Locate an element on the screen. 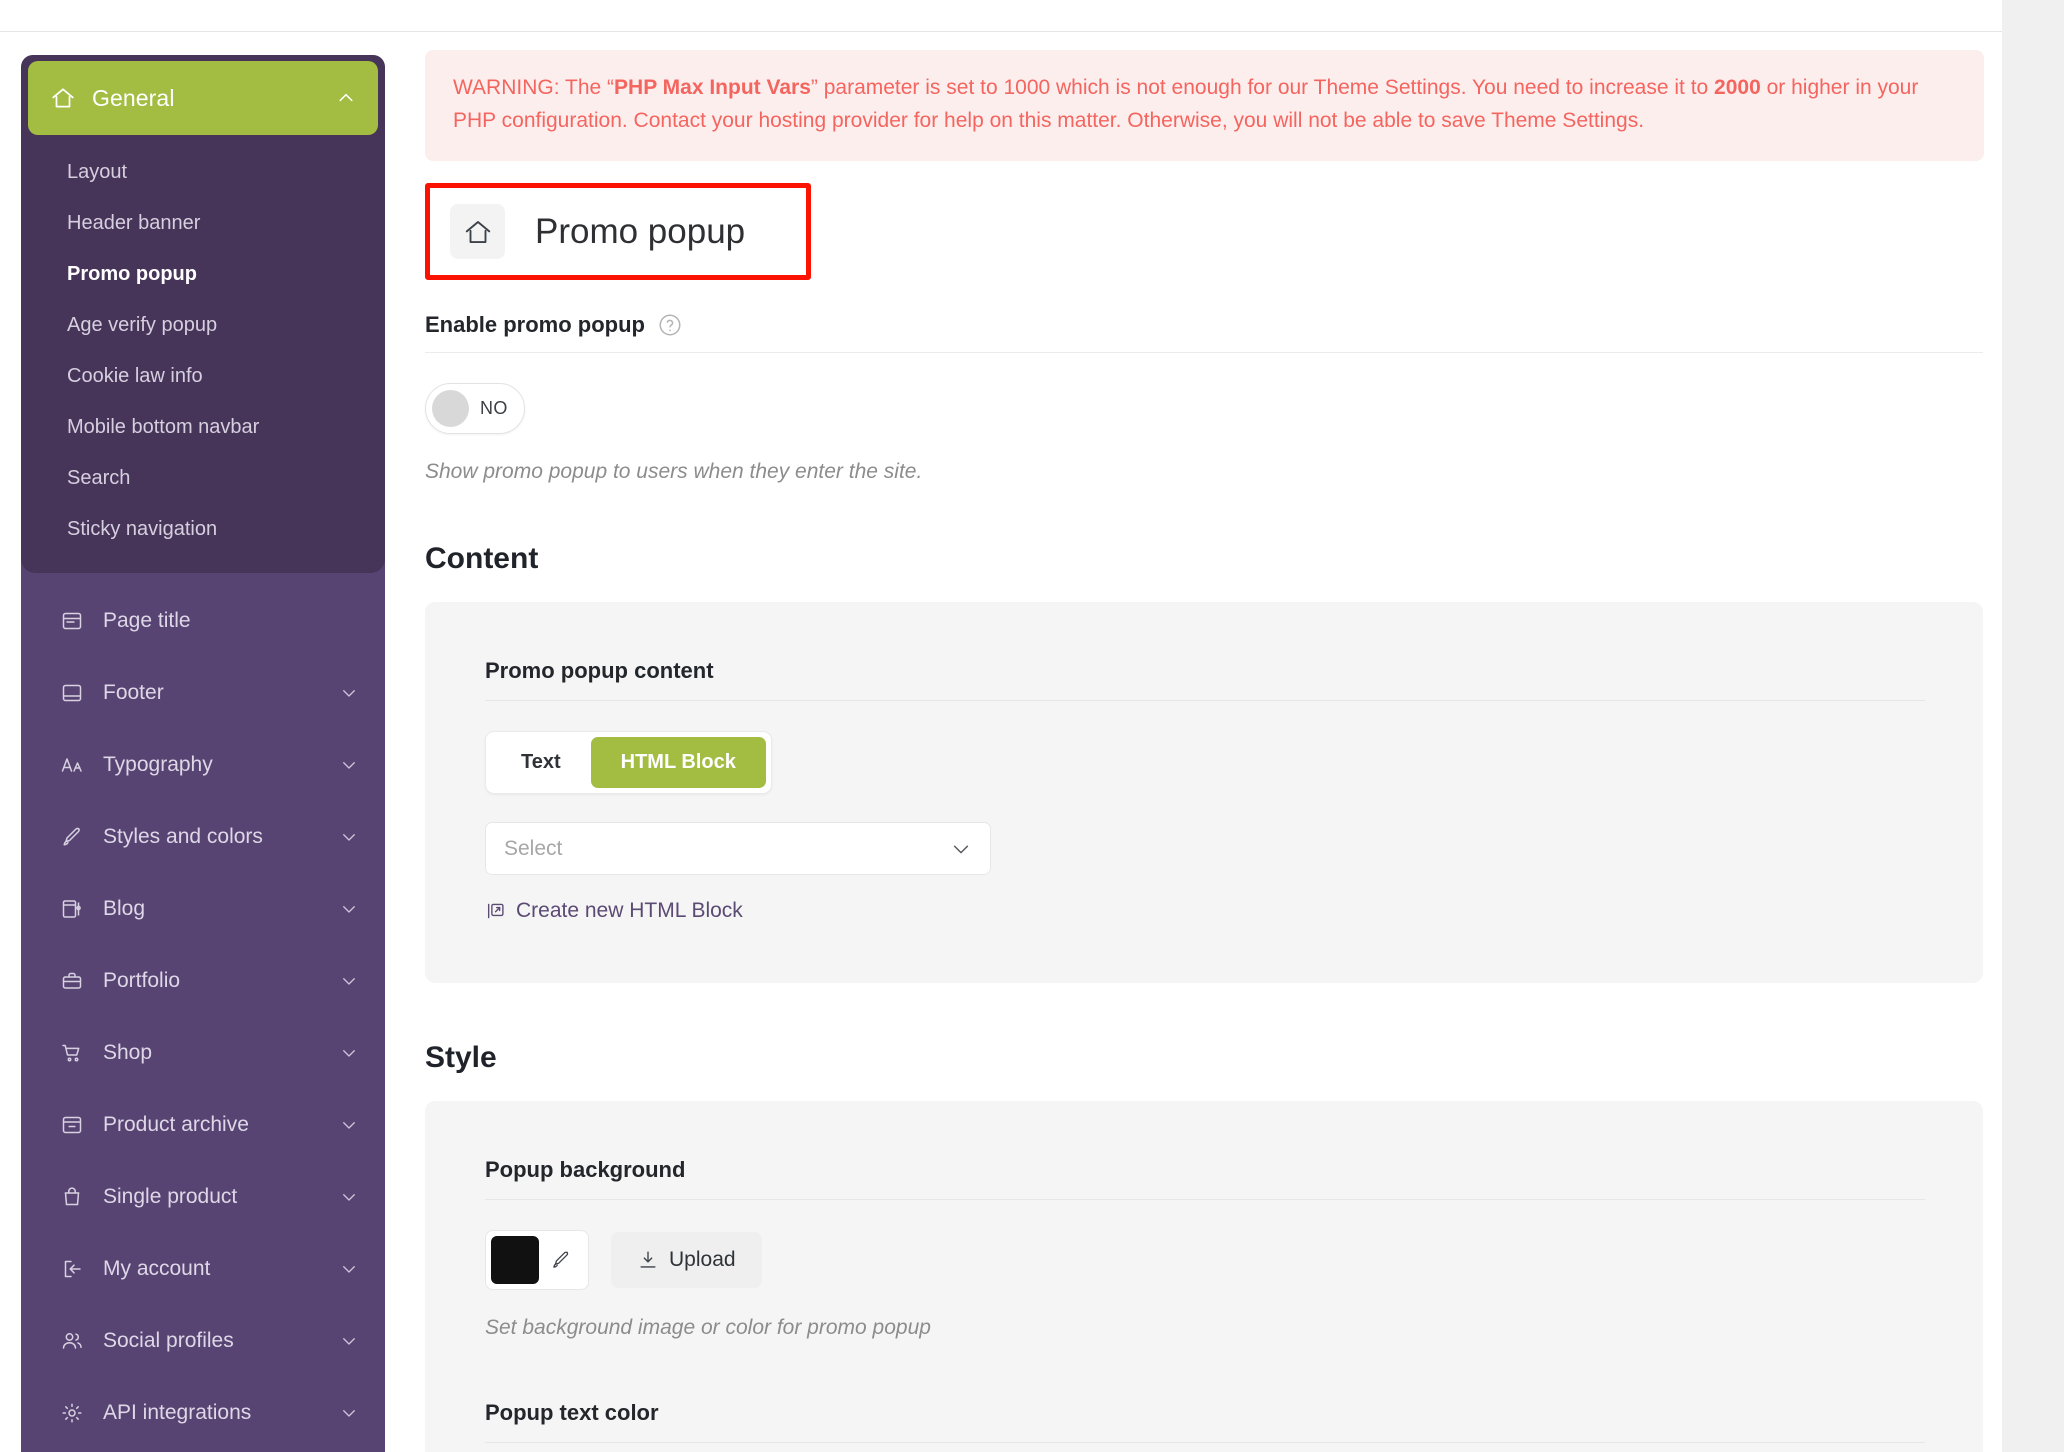 The image size is (2064, 1452). sidebar-item-label: Footer is located at coordinates (133, 692).